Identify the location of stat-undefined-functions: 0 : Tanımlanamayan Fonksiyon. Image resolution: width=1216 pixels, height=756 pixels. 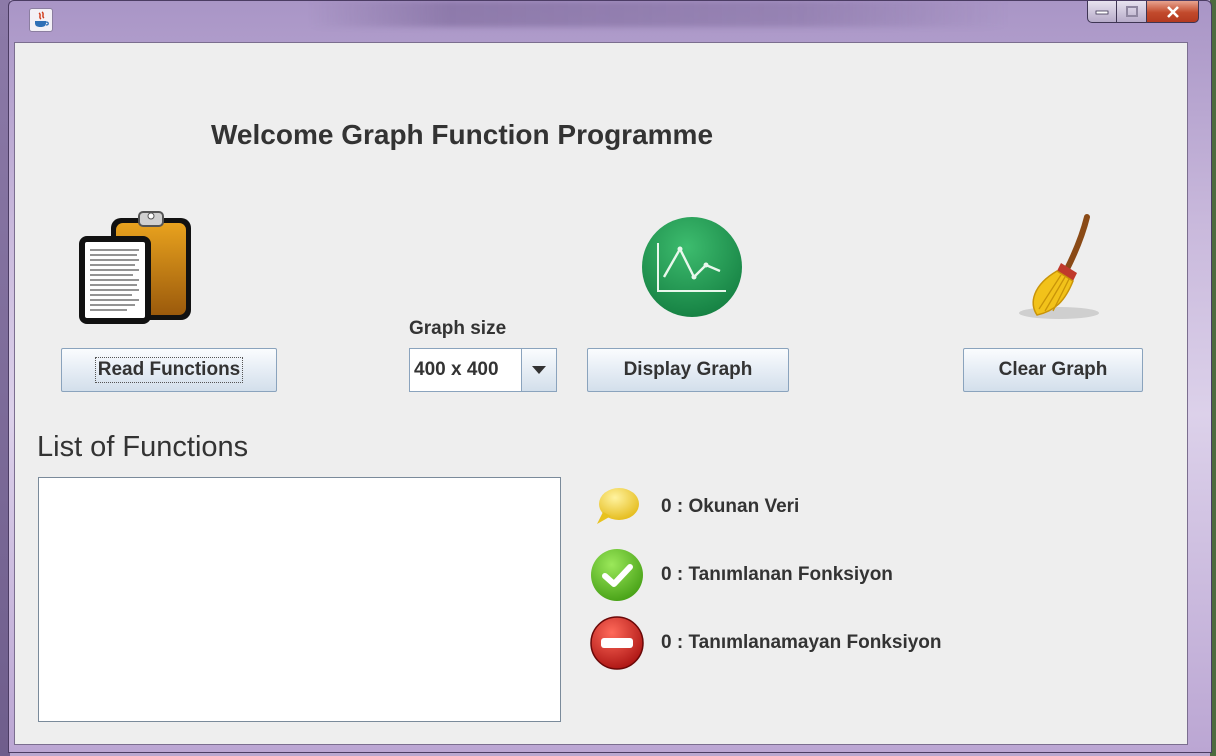
(764, 643).